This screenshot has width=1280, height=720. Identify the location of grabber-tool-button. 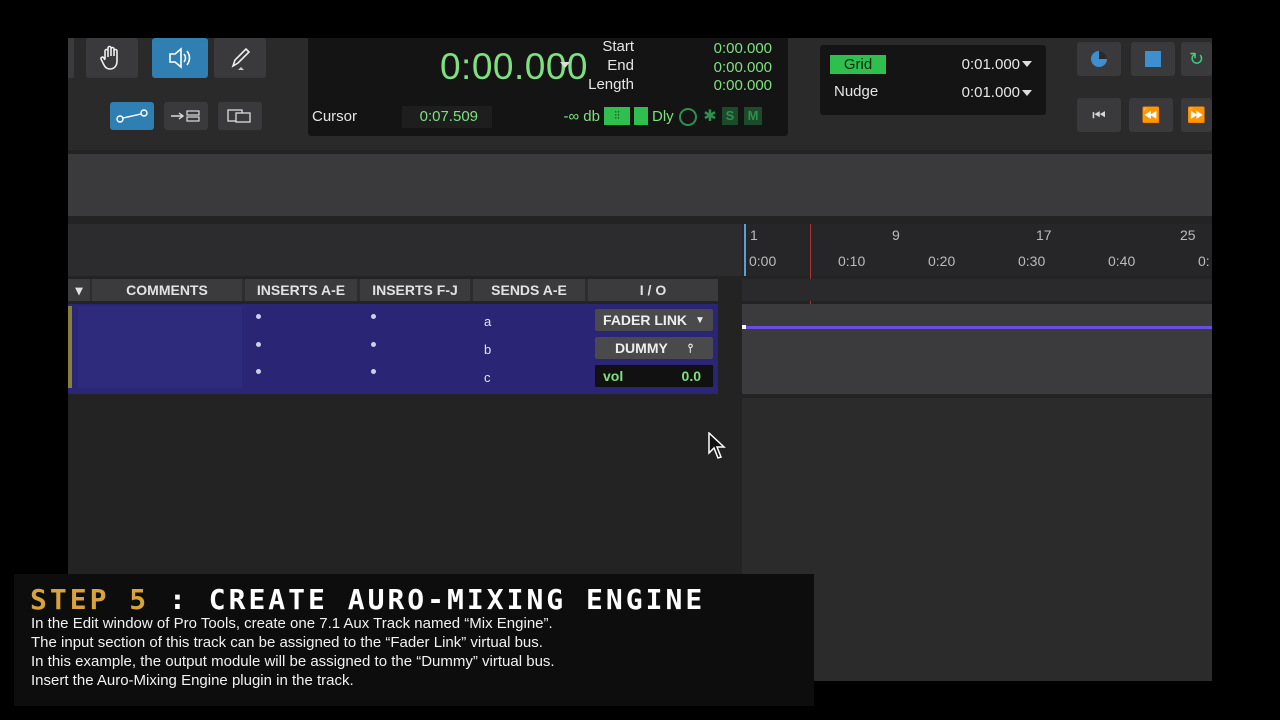
(112, 58).